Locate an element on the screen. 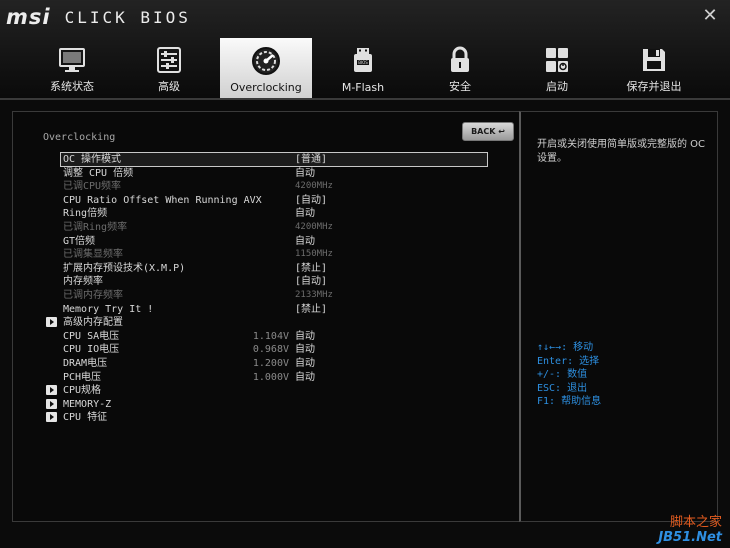  submenu-row: MEMORY-Z is located at coordinates (266, 404).